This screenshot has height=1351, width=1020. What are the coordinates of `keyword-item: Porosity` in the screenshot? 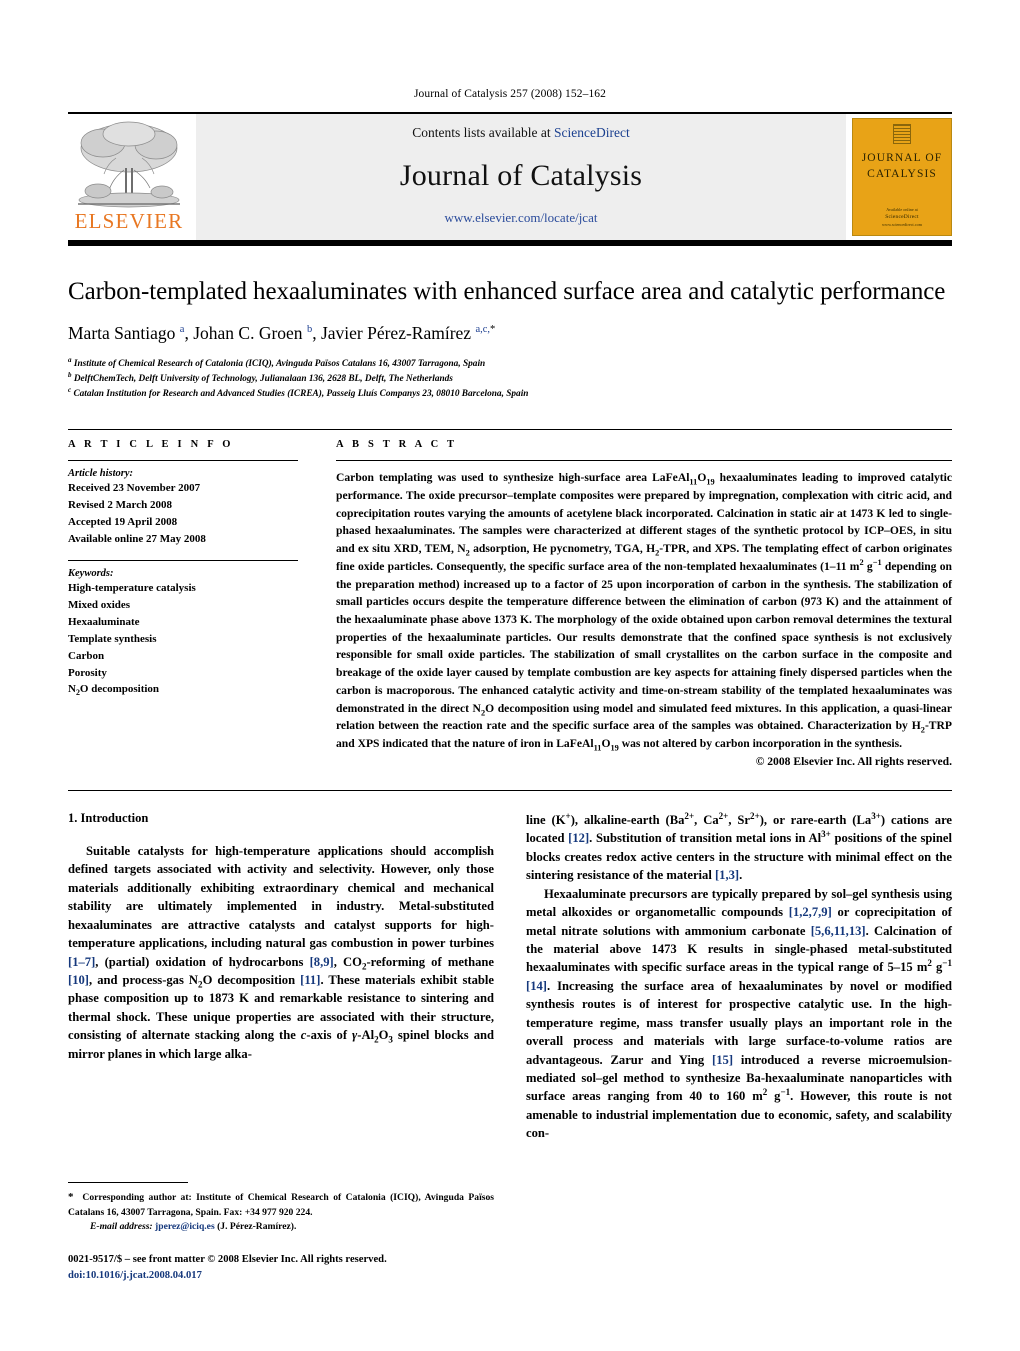 It's located at (87, 672).